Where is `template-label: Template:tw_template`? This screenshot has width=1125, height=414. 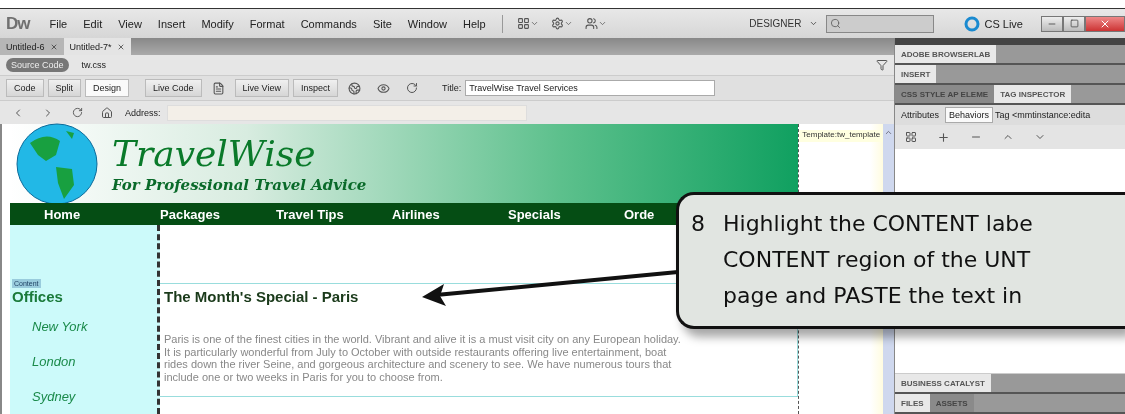 template-label: Template:tw_template is located at coordinates (841, 136).